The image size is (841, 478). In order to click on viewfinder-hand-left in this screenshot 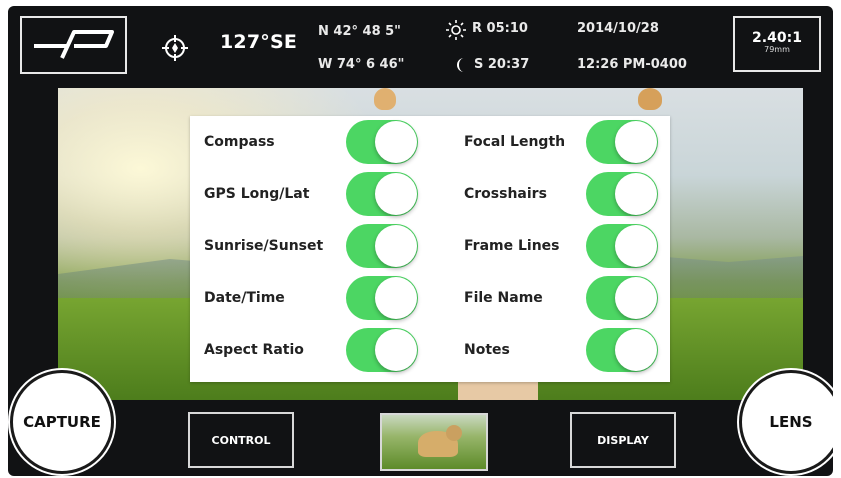, I will do `click(385, 99)`.